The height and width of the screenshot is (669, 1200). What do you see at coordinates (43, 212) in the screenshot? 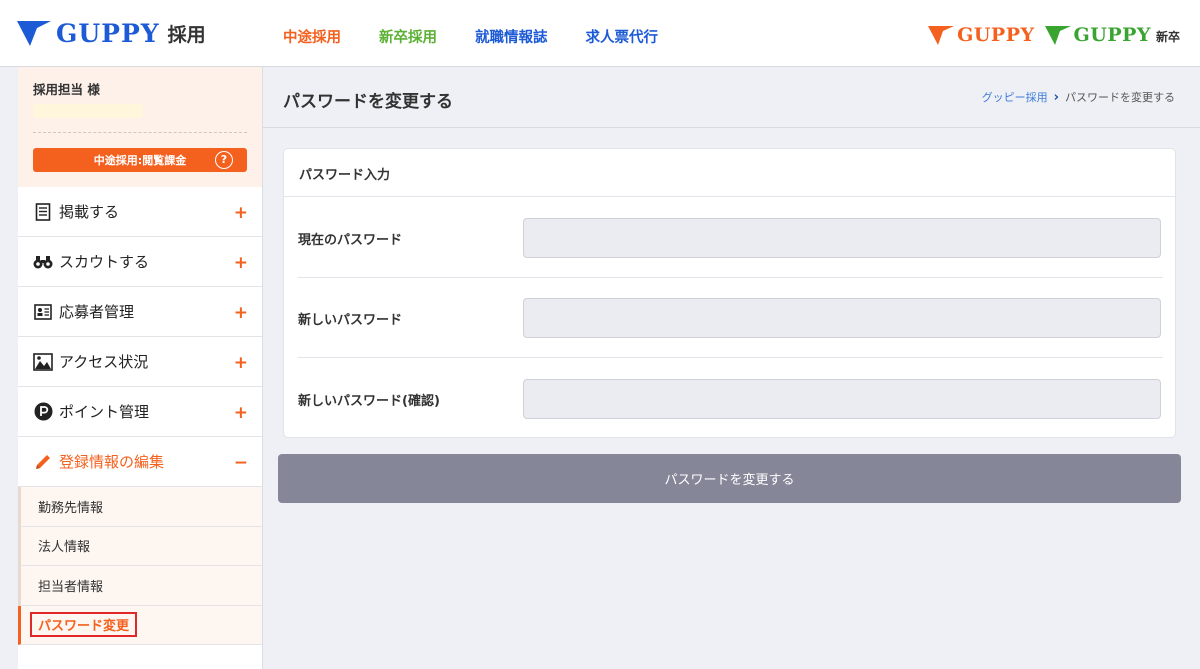
I see `document-icon` at bounding box center [43, 212].